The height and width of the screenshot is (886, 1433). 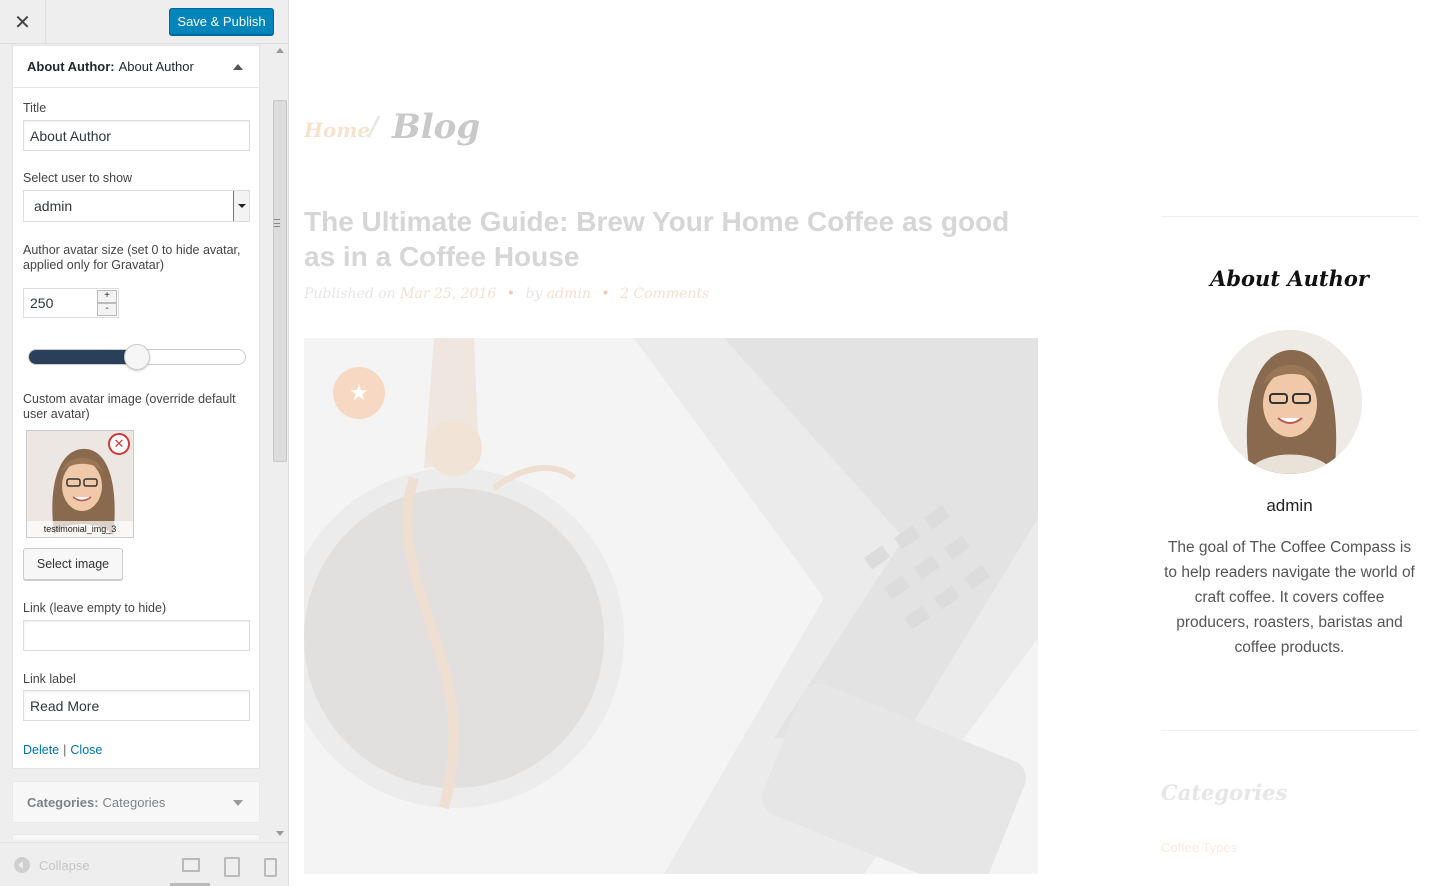 I want to click on slider-handle, so click(x=137, y=357).